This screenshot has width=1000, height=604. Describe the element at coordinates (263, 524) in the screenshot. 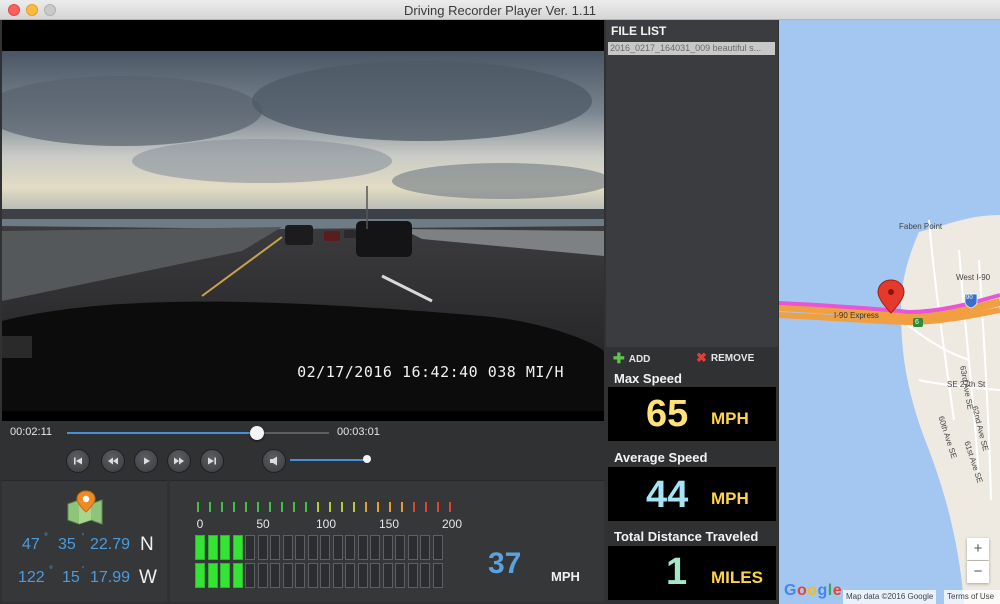

I see `speed-scale-label: 50` at that location.